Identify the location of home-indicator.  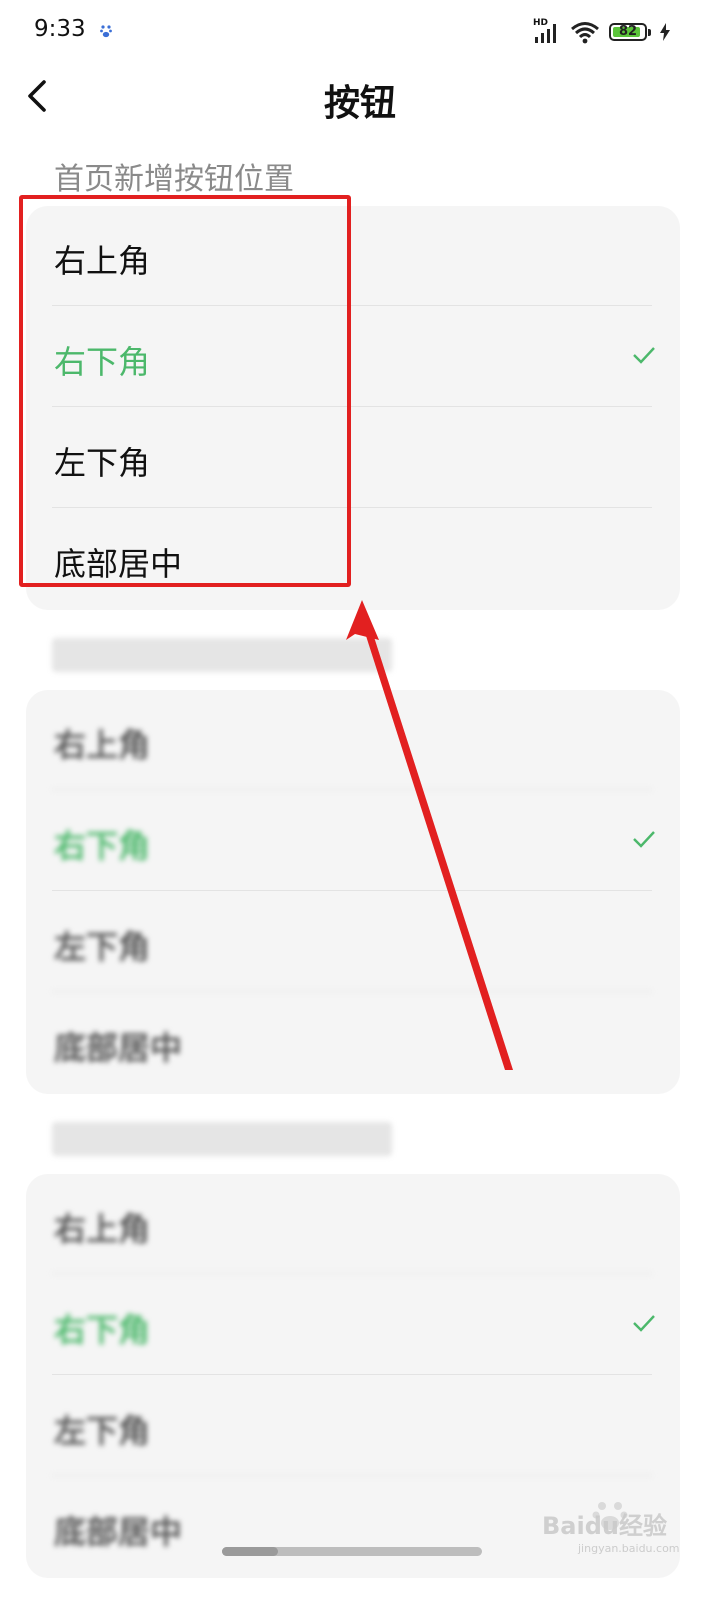
(352, 1551).